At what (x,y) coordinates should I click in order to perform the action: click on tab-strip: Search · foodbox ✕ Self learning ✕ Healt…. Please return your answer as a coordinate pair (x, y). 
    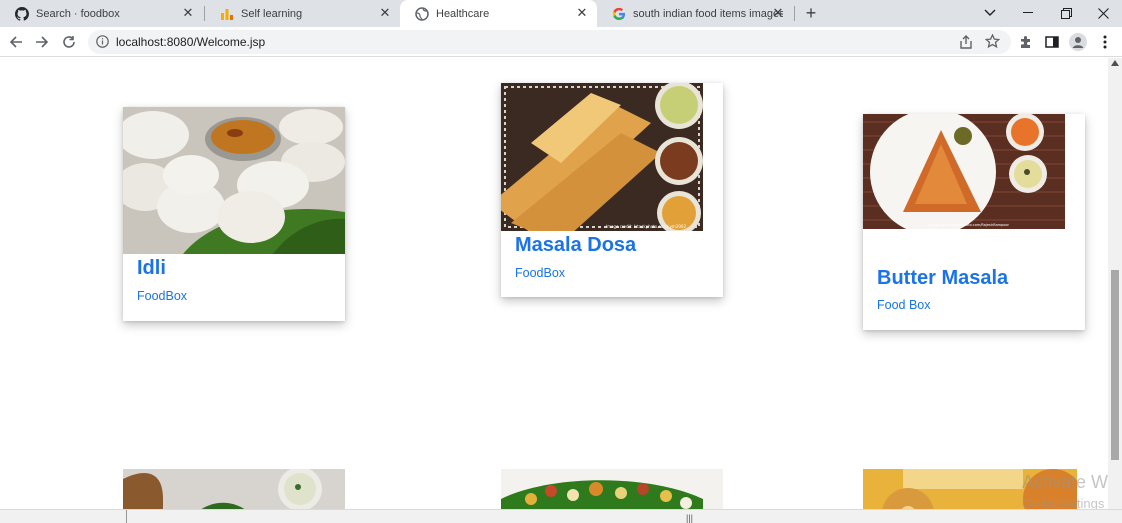
    Looking at the image, I should click on (561, 13).